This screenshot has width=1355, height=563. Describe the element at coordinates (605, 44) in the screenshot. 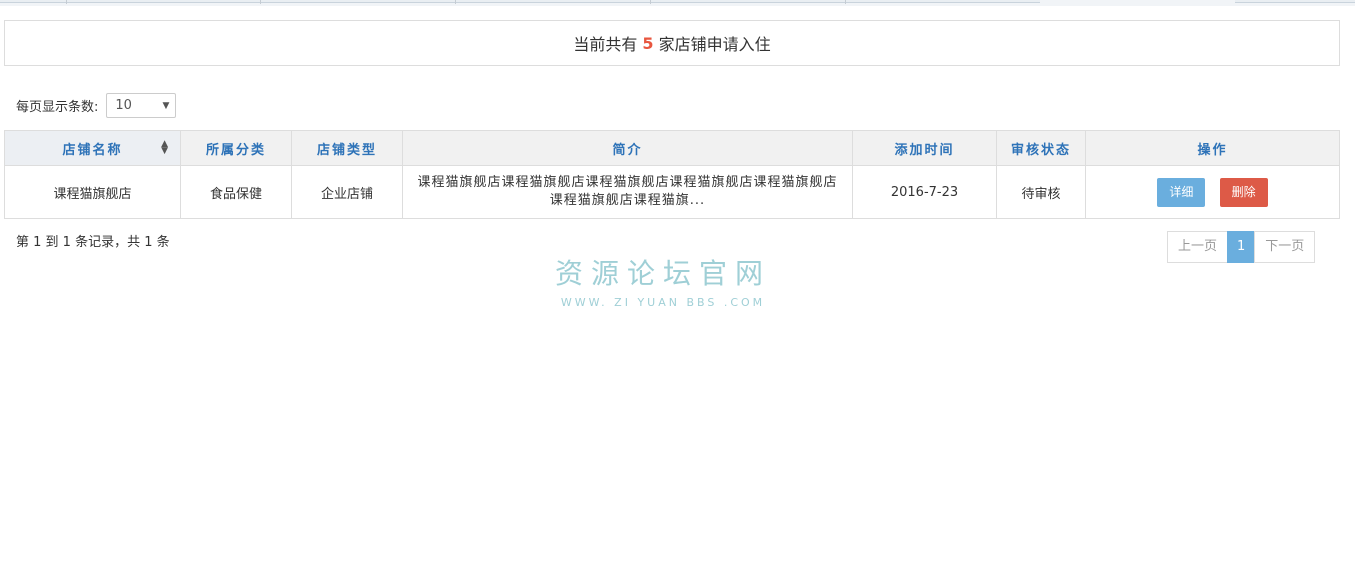

I see `summary-prefix: 当前共有` at that location.